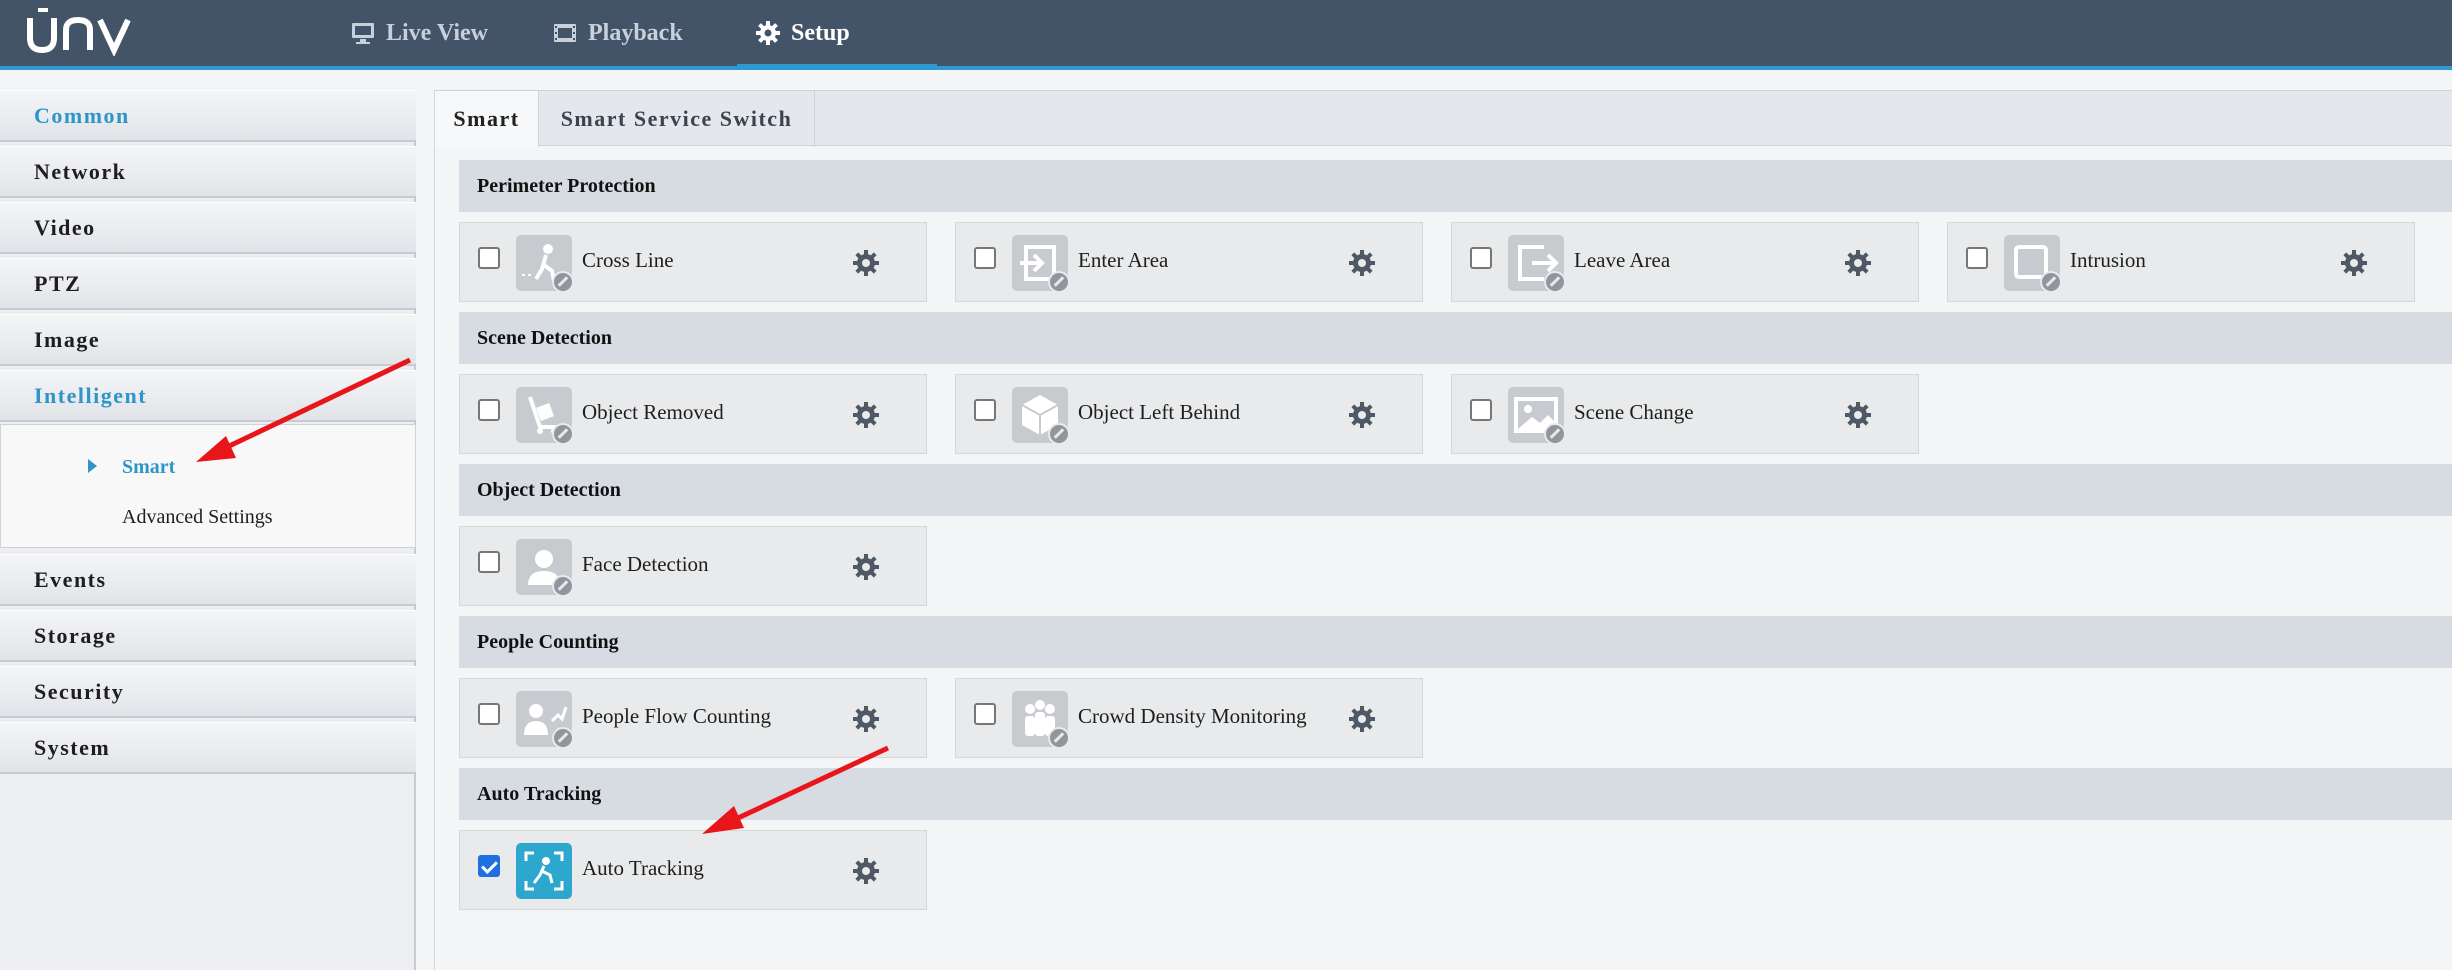 The image size is (2452, 970). I want to click on annotation-overlay, so click(543, 595).